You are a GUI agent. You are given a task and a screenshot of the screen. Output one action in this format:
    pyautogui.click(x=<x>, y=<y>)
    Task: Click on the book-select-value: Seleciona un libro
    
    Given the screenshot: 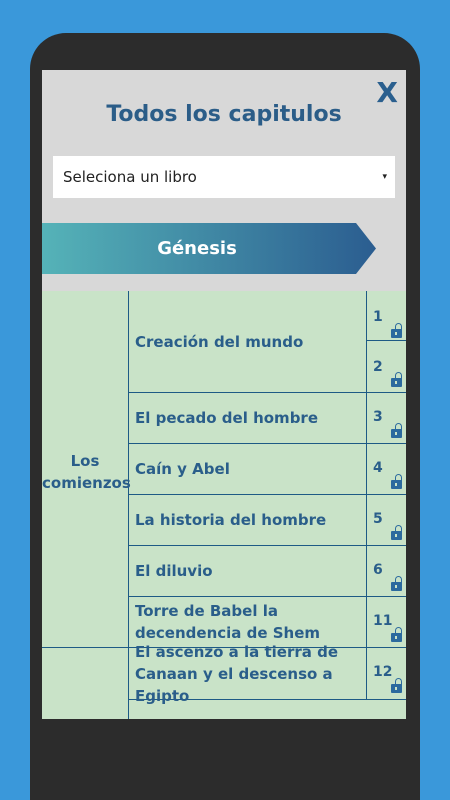 What is the action you would take?
    pyautogui.click(x=130, y=177)
    